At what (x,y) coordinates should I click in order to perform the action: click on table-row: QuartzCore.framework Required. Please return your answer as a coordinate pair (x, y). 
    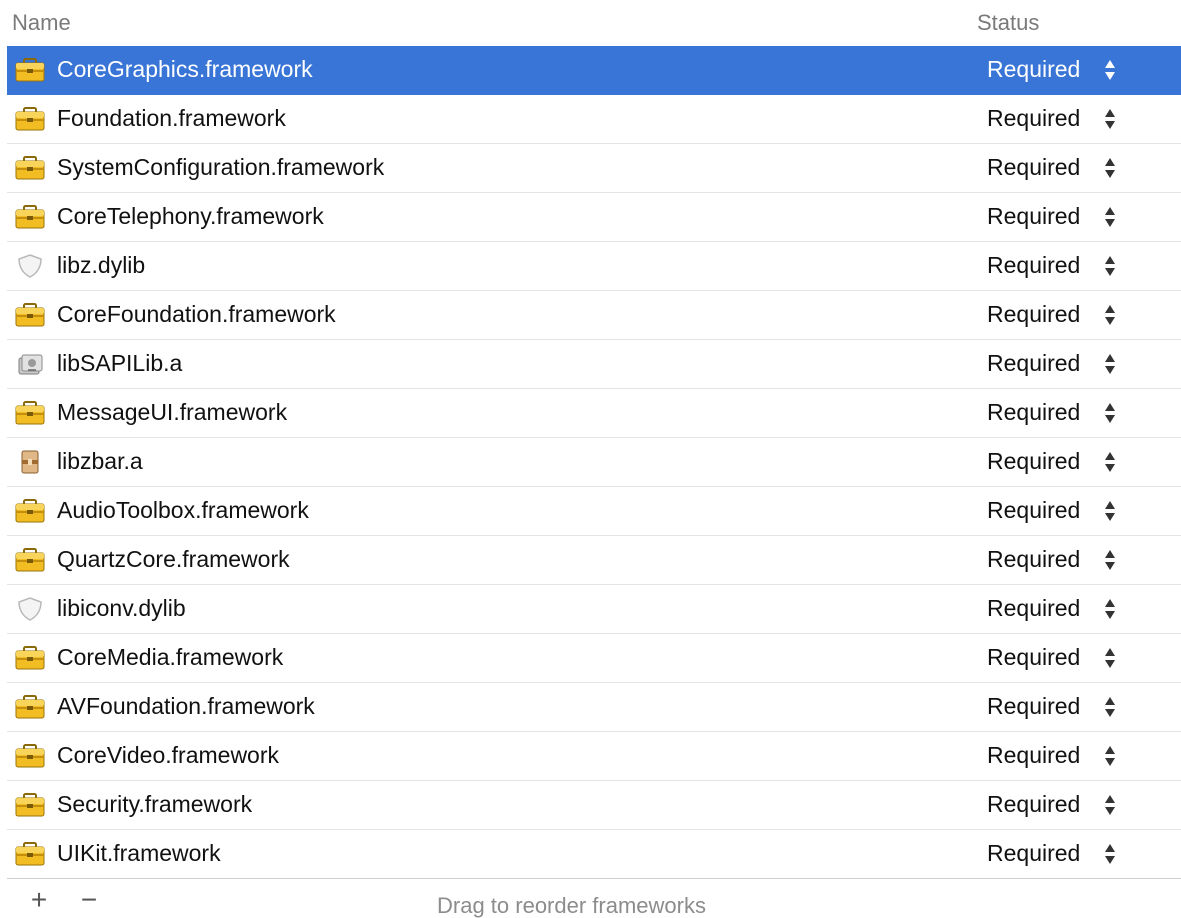
    Looking at the image, I should click on (594, 560).